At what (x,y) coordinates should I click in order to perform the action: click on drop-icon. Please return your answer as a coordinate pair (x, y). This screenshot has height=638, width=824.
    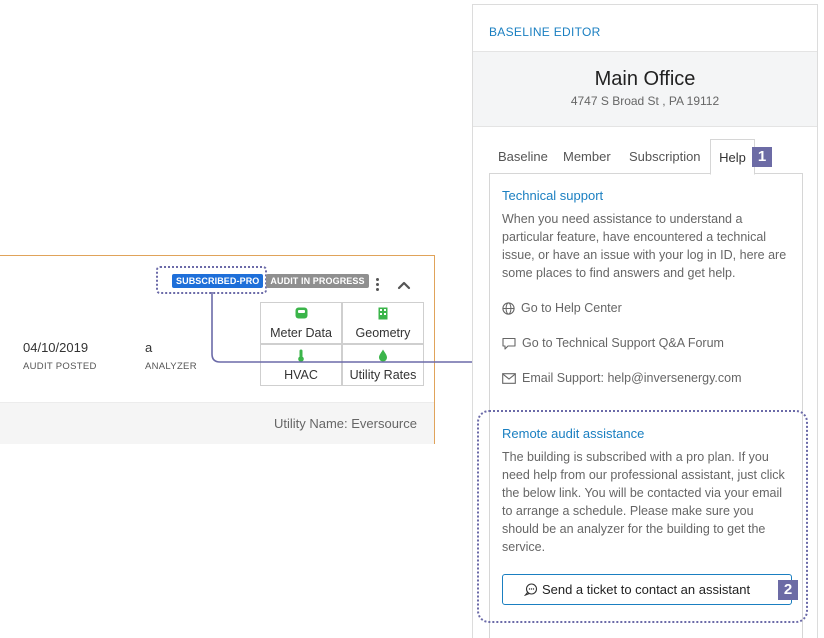
    Looking at the image, I should click on (383, 355).